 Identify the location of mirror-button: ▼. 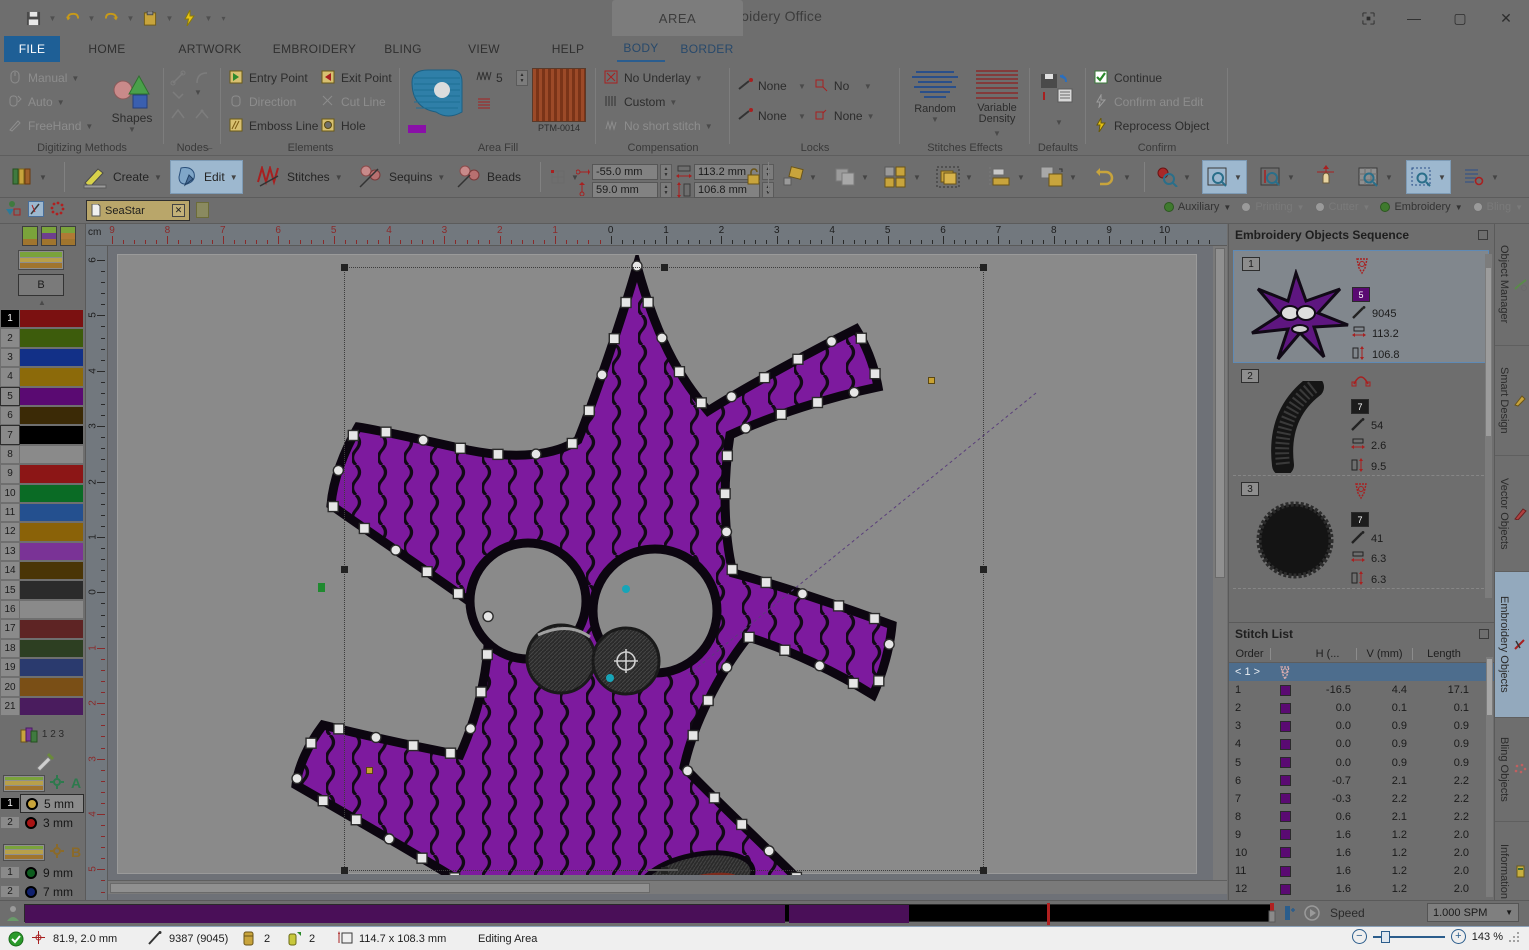
(851, 177).